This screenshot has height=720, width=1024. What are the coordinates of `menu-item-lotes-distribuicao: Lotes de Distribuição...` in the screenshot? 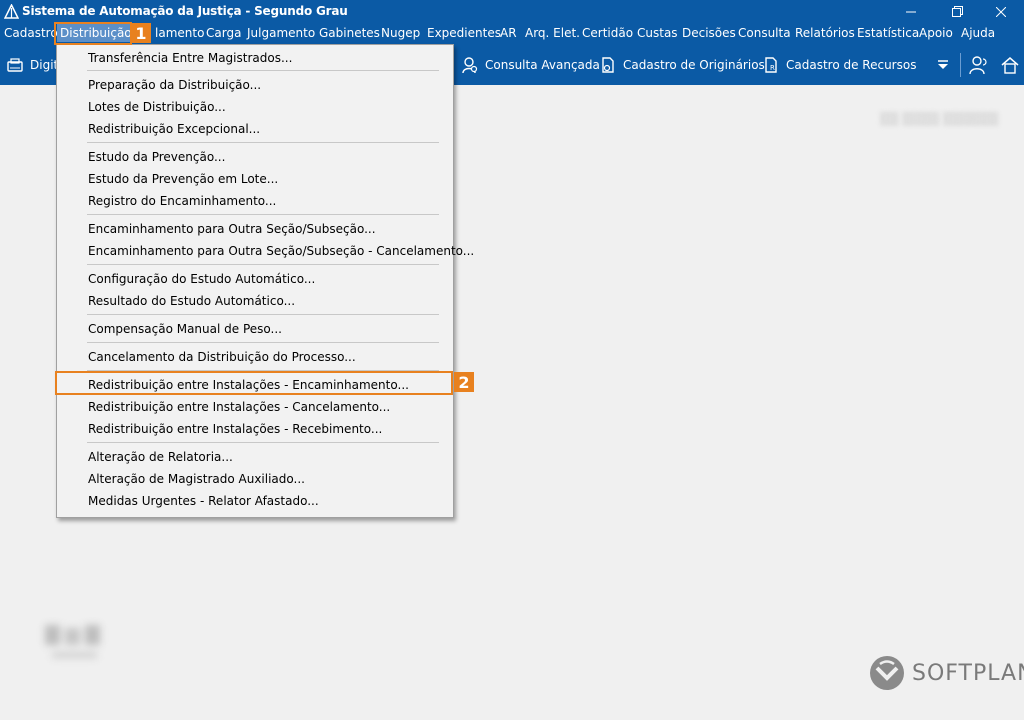 It's located at (157, 107).